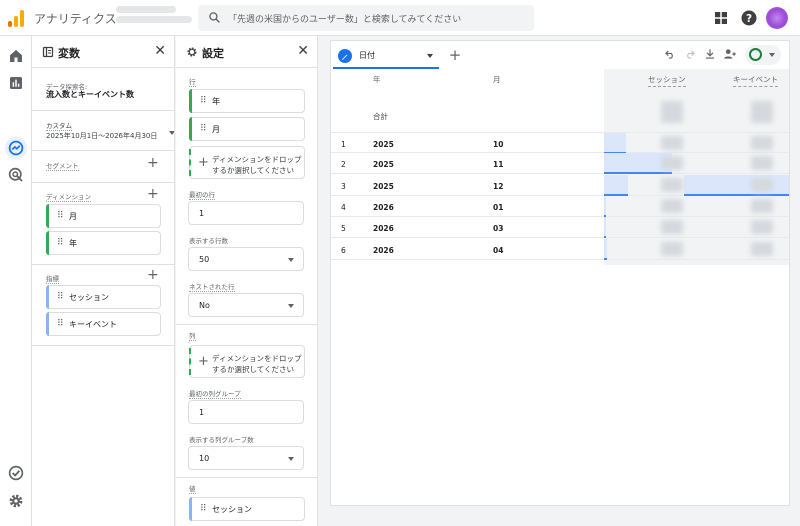  What do you see at coordinates (560, 143) in the screenshot?
I see `table-row: 1 2025 10` at bounding box center [560, 143].